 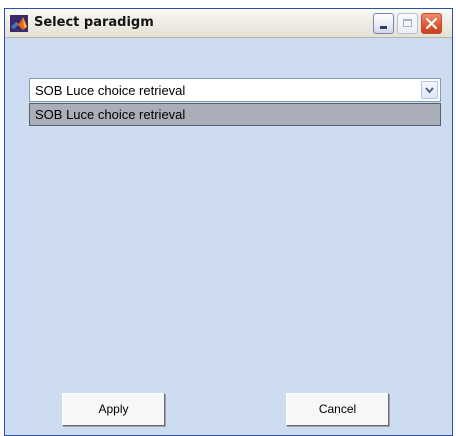 I want to click on maximize-icon, so click(x=407, y=23).